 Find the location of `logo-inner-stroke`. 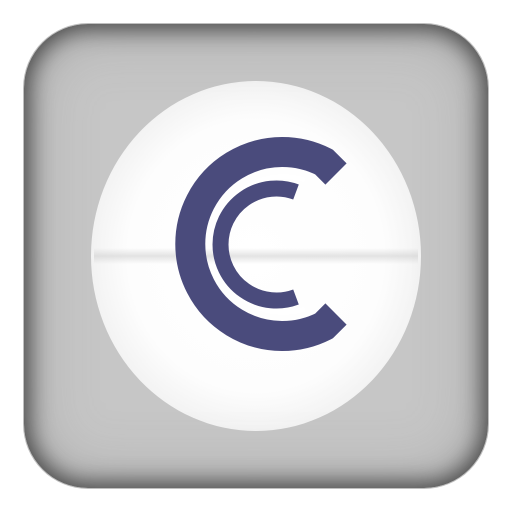

logo-inner-stroke is located at coordinates (255, 244).